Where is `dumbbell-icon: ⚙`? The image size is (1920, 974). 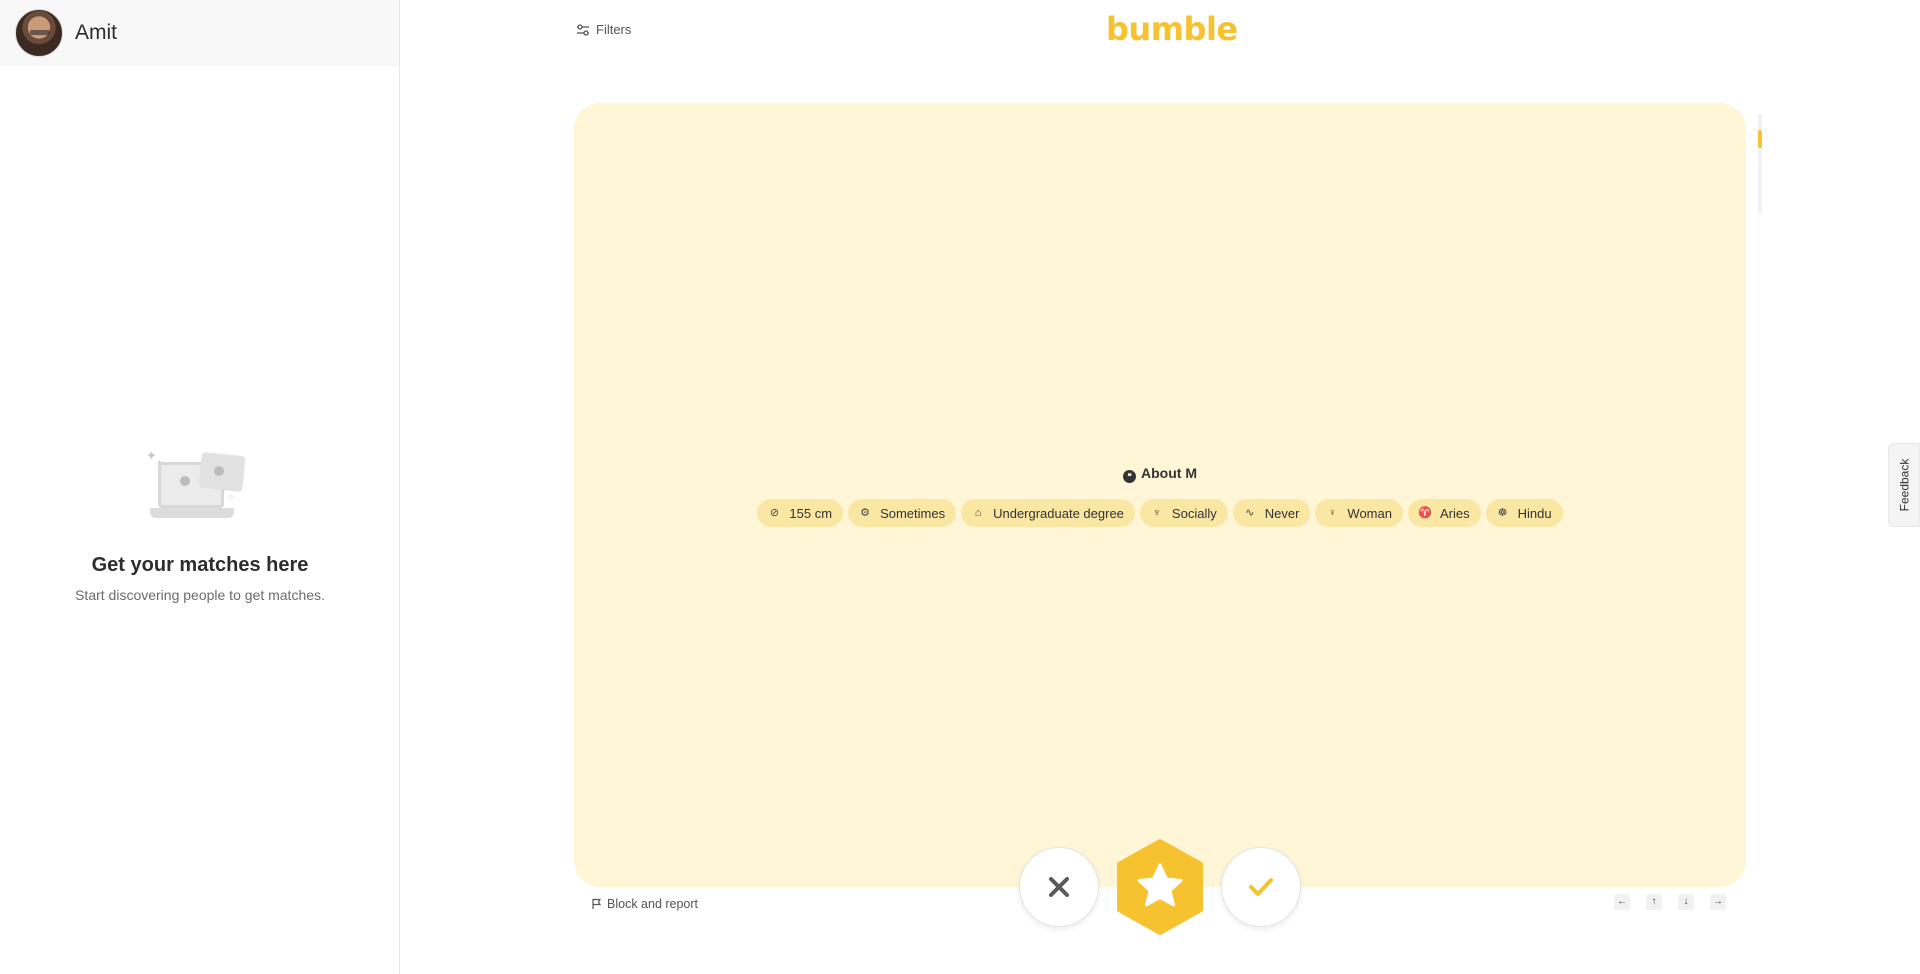
dumbbell-icon: ⚙ is located at coordinates (865, 513).